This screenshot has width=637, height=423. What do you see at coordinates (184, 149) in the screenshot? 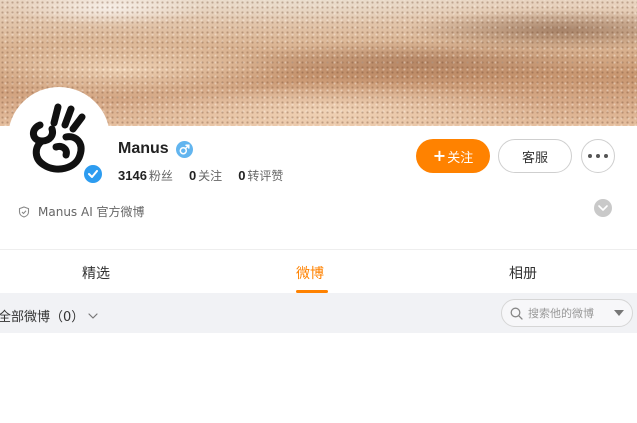
I see `male-icon` at bounding box center [184, 149].